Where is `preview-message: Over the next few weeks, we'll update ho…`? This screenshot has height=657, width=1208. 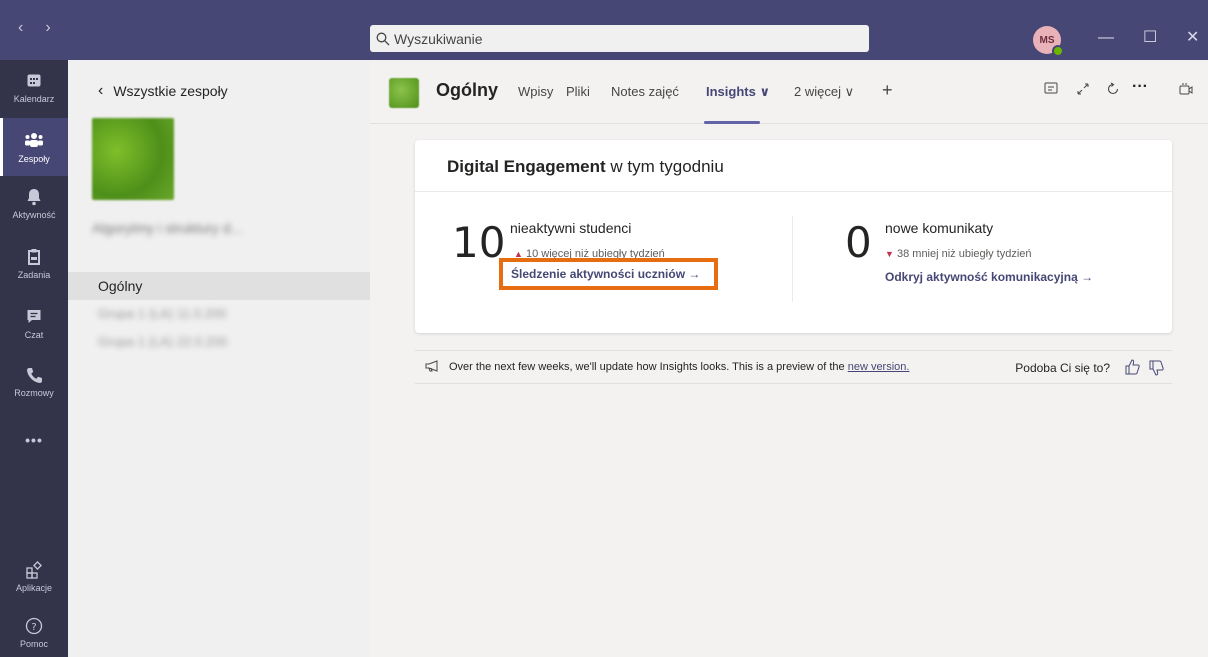
preview-message: Over the next few weeks, we'll update ho… is located at coordinates (648, 367).